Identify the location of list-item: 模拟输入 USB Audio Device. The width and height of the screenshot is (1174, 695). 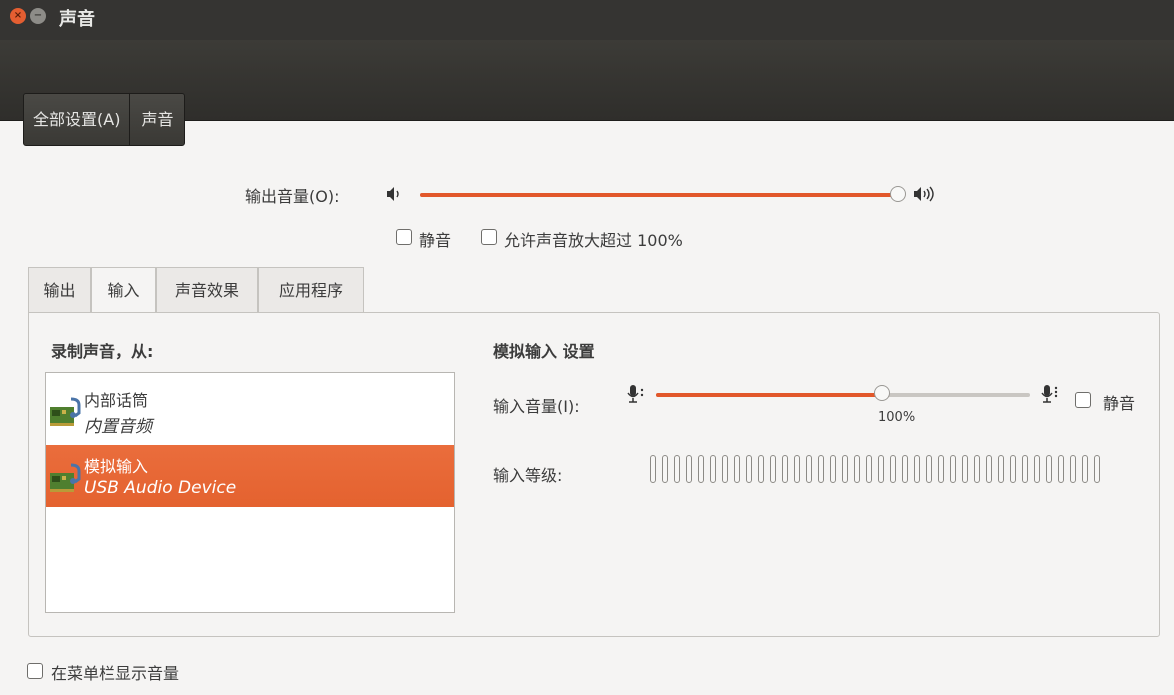
(250, 476).